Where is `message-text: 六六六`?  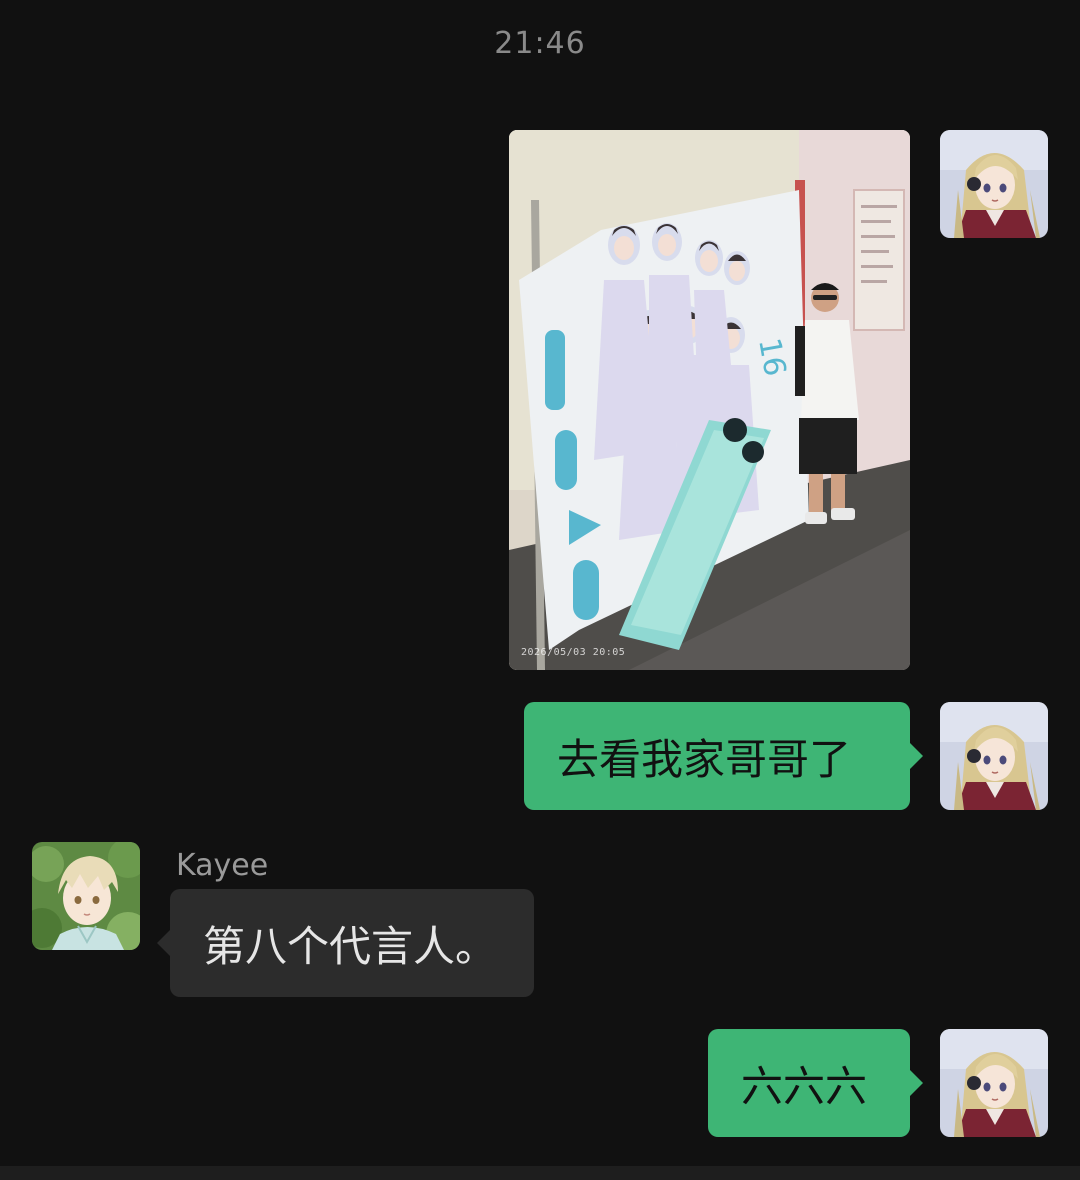 message-text: 六六六 is located at coordinates (804, 1086).